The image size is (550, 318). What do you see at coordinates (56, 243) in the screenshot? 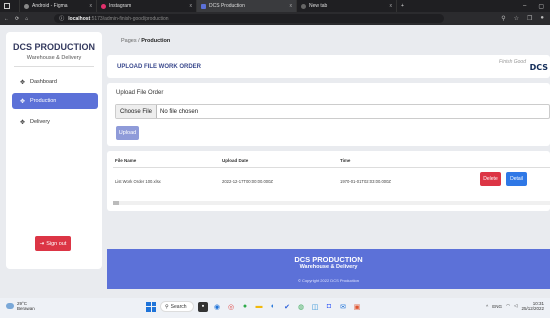
I see `sign-out-label: Sign out` at bounding box center [56, 243].